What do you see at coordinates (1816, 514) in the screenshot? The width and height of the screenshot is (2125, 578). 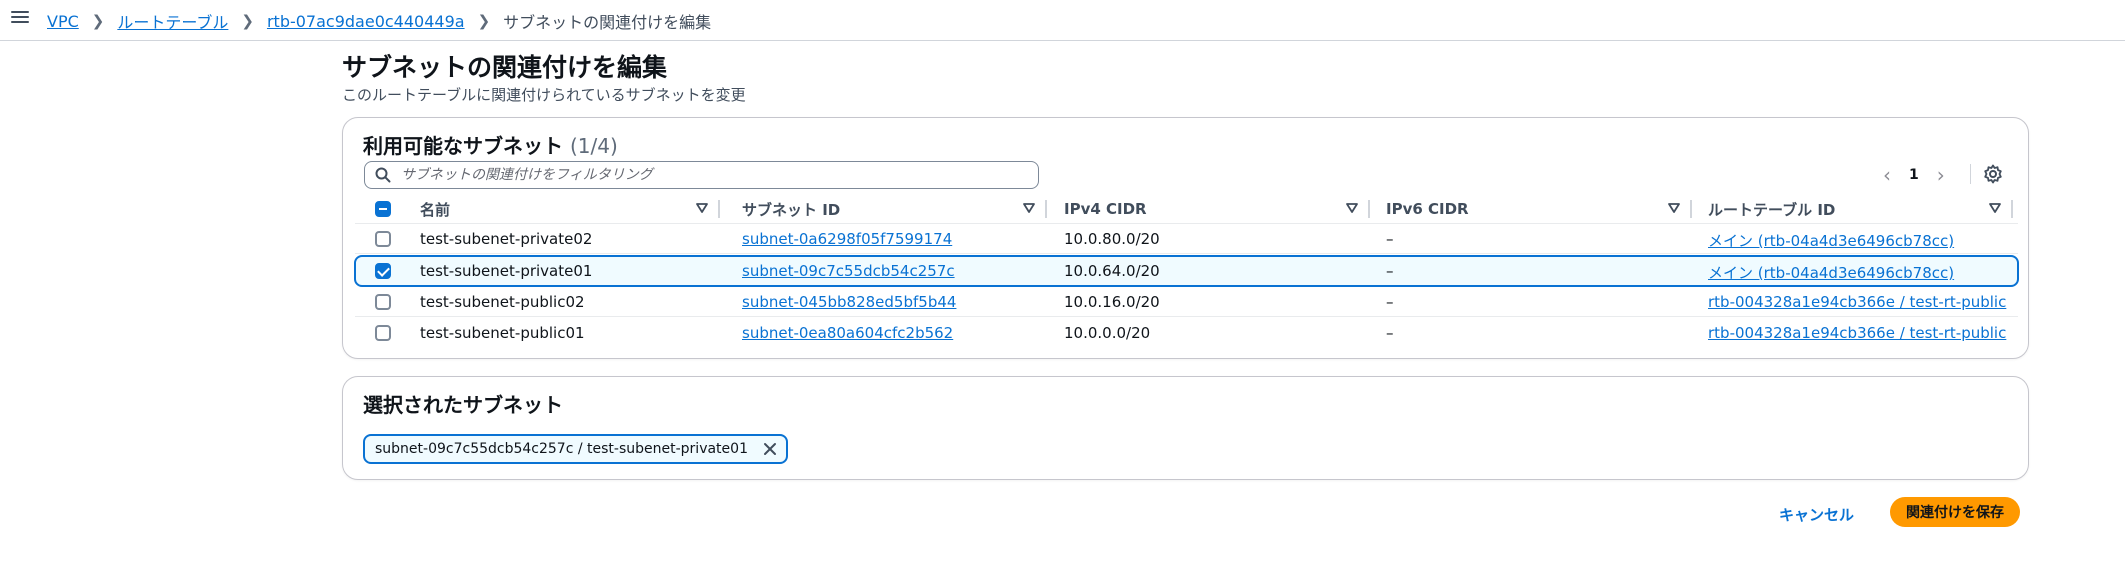 I see `cancel-button: キャンセル` at bounding box center [1816, 514].